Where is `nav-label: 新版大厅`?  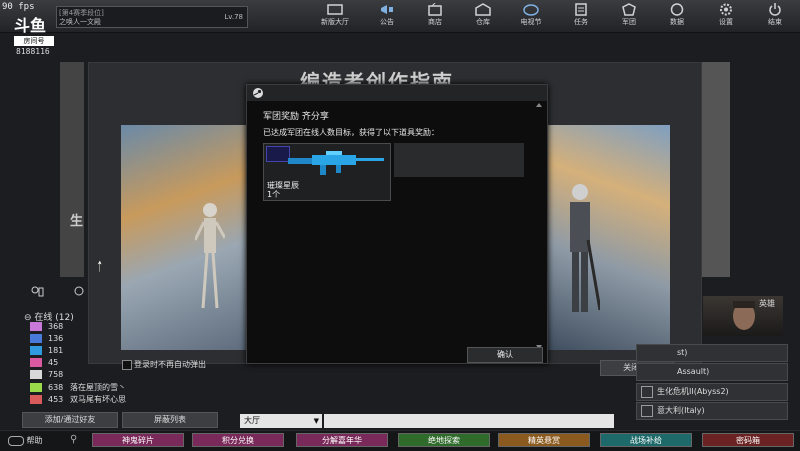 nav-label: 新版大厅 is located at coordinates (335, 22).